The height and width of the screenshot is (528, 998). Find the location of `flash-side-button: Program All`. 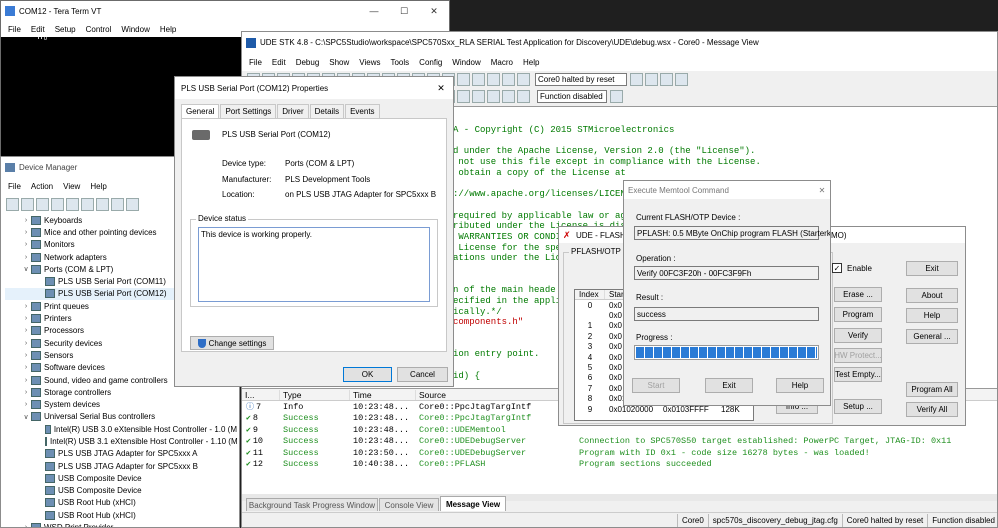

flash-side-button: Program All is located at coordinates (932, 389).